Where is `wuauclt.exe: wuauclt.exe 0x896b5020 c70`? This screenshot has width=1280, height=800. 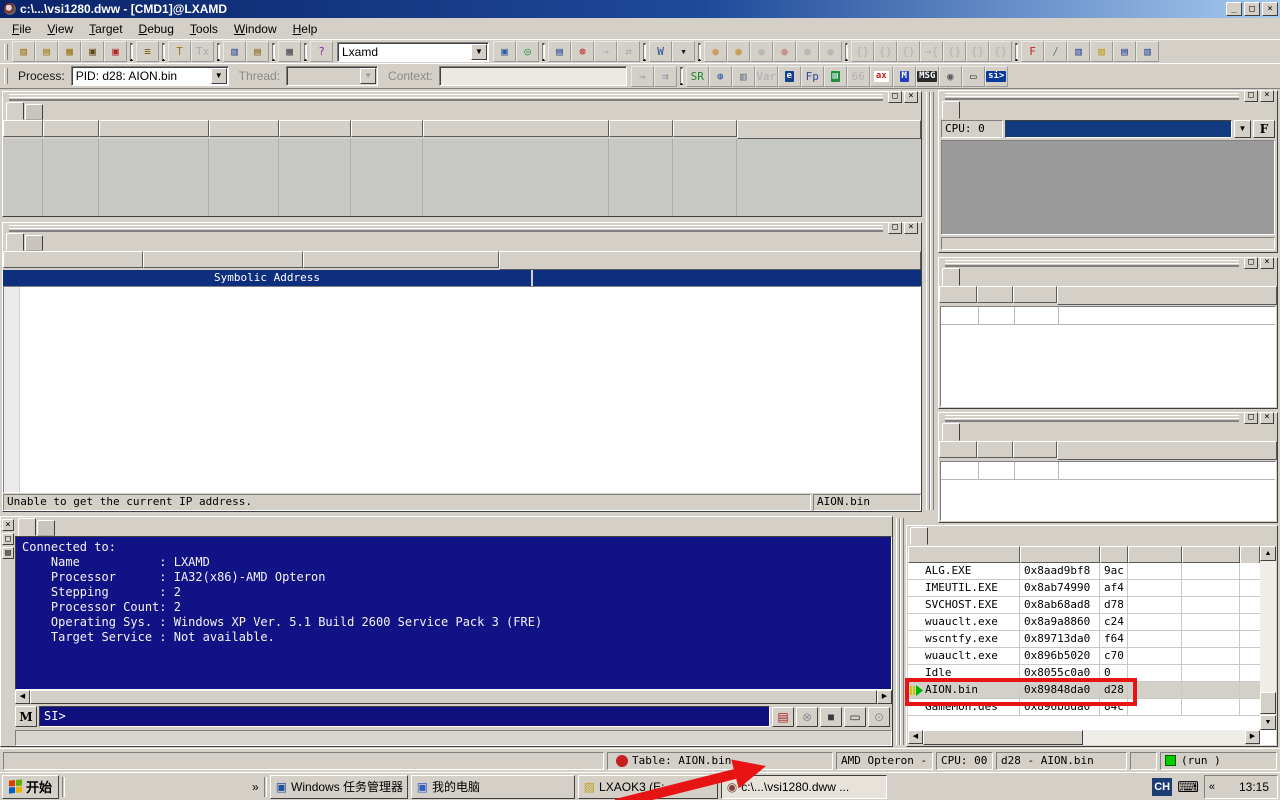 wuauclt.exe: wuauclt.exe 0x896b5020 c70 is located at coordinates (1084, 656).